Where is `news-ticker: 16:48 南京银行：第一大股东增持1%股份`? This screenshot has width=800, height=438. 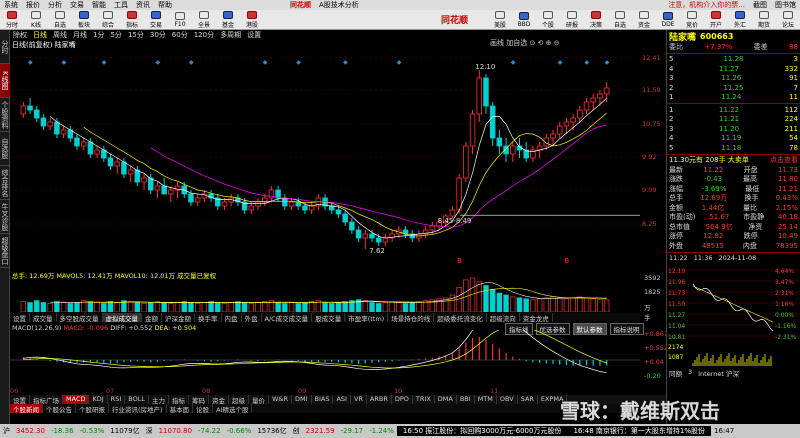 news-ticker: 16:48 南京银行：第一大股东增持1%股份 is located at coordinates (639, 431).